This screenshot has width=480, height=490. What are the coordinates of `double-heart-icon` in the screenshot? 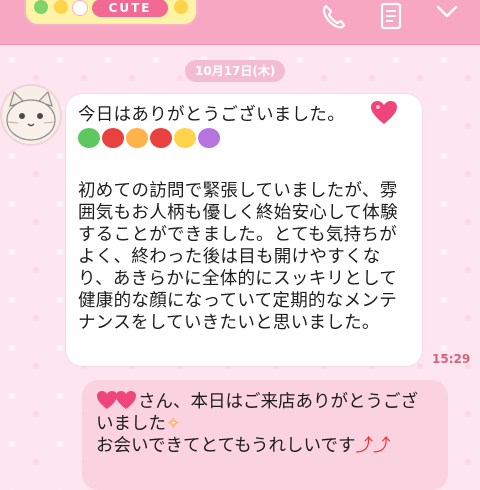 It's located at (117, 400).